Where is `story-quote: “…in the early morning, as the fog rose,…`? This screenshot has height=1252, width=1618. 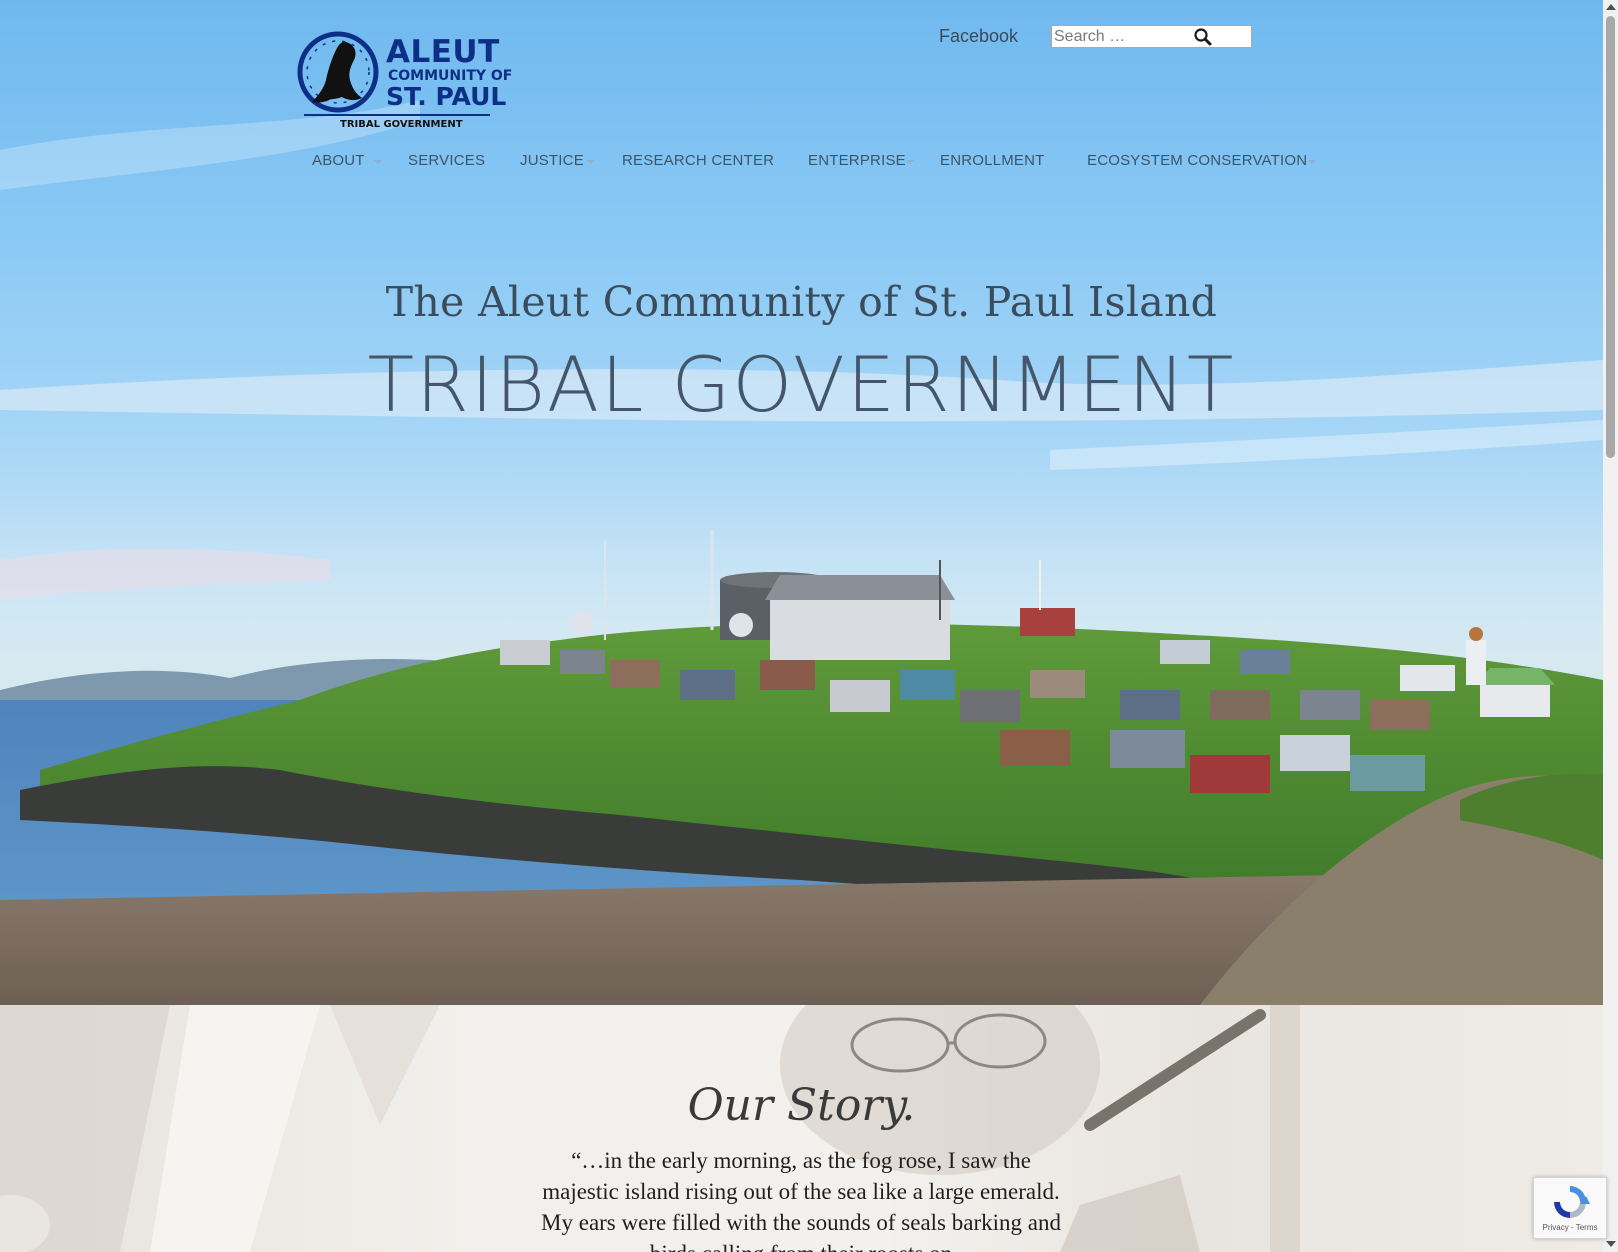 story-quote: “…in the early morning, as the fog rose,… is located at coordinates (801, 1200).